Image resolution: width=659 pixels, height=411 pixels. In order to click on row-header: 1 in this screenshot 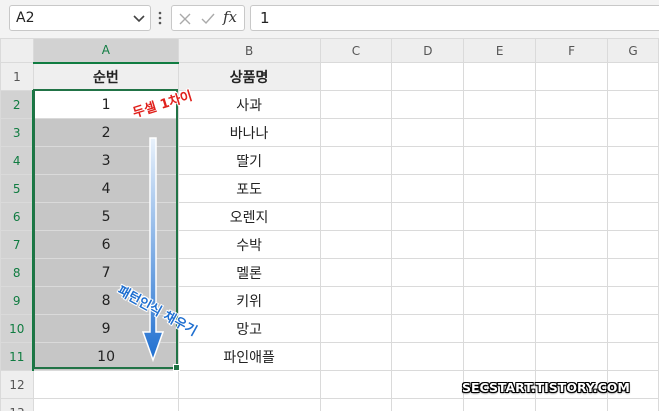, I will do `click(17, 76)`.